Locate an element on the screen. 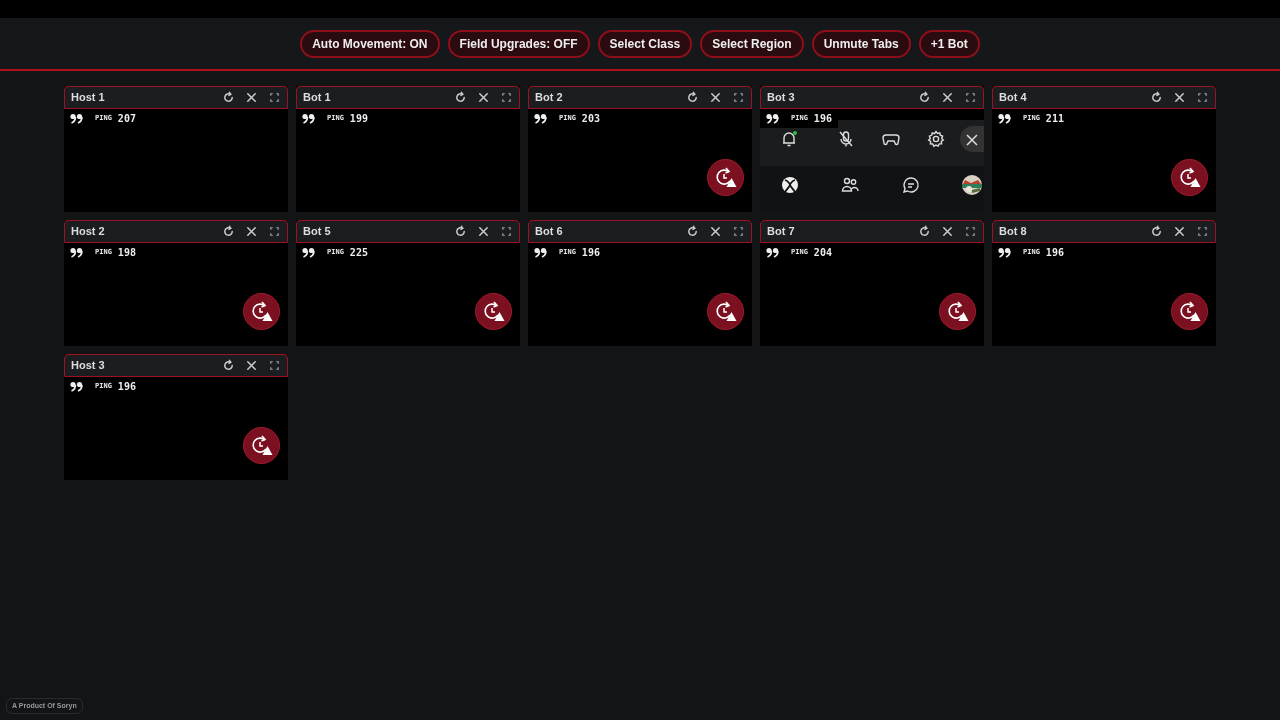 The height and width of the screenshot is (720, 1280). chat-icon is located at coordinates (911, 185).